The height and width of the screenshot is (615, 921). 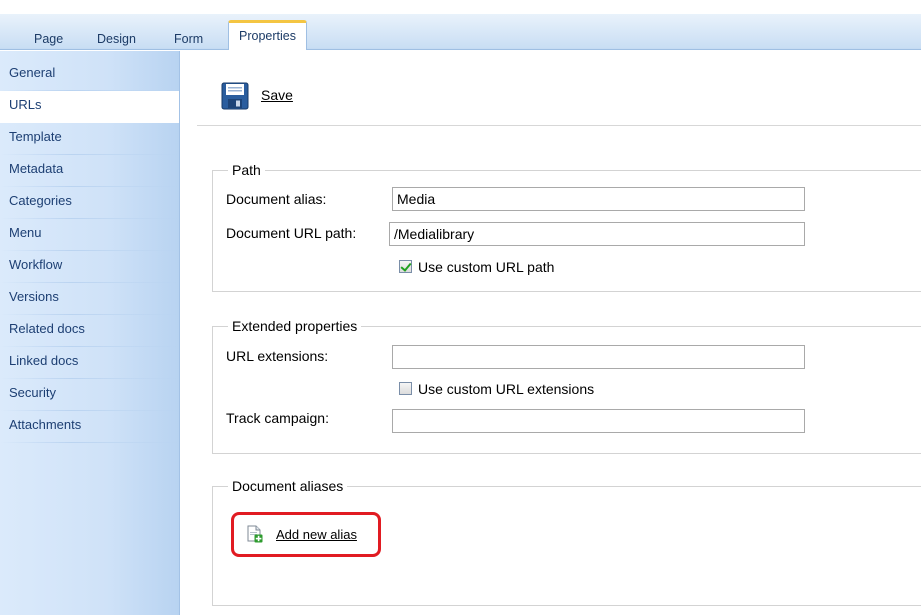 I want to click on url-extensions-label: URL extensions:, so click(x=277, y=356).